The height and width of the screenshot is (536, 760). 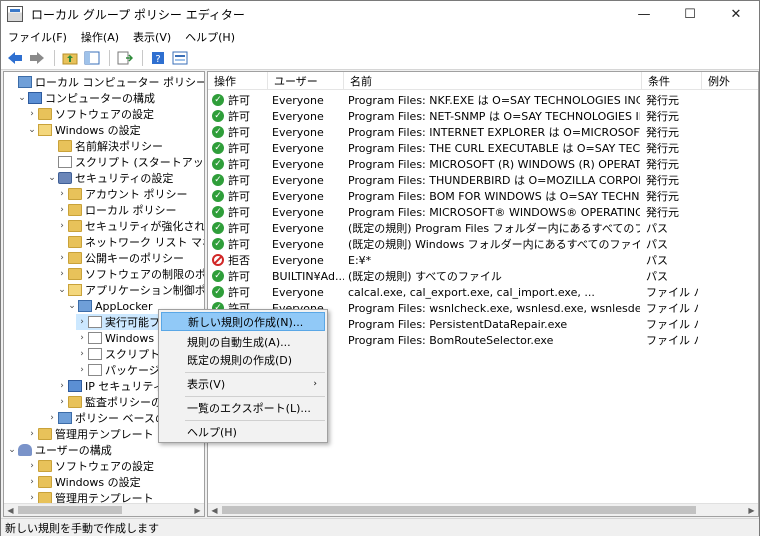 I want to click on tree-item: ローカル コンピューター ポリシー, so click(x=105, y=82).